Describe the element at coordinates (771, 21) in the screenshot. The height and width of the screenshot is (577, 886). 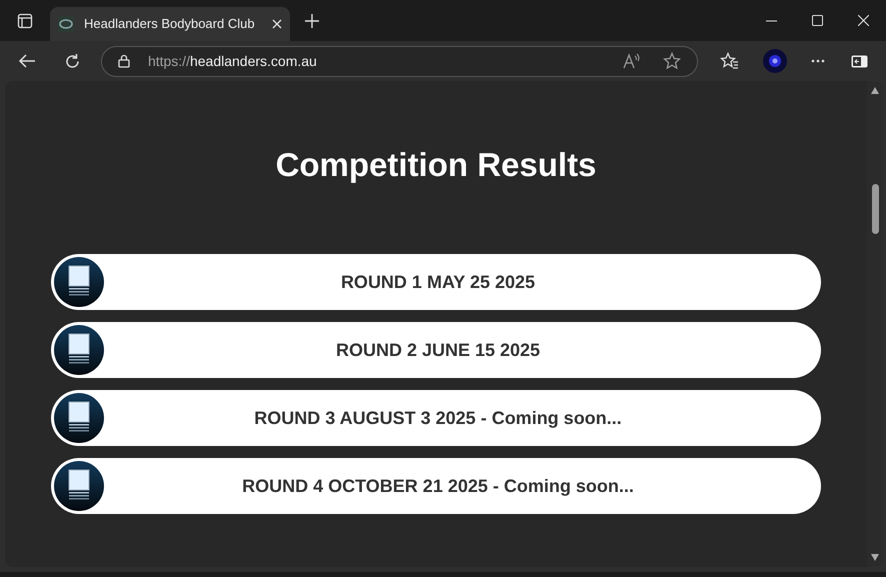
I see `minimize-icon` at that location.